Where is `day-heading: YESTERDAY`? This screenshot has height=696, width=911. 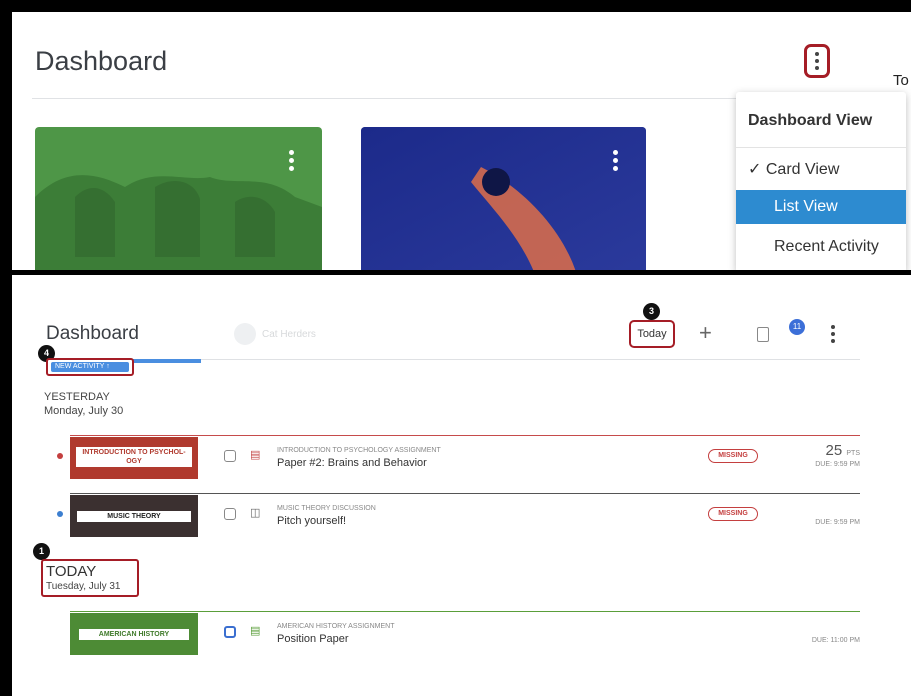 day-heading: YESTERDAY is located at coordinates (77, 397).